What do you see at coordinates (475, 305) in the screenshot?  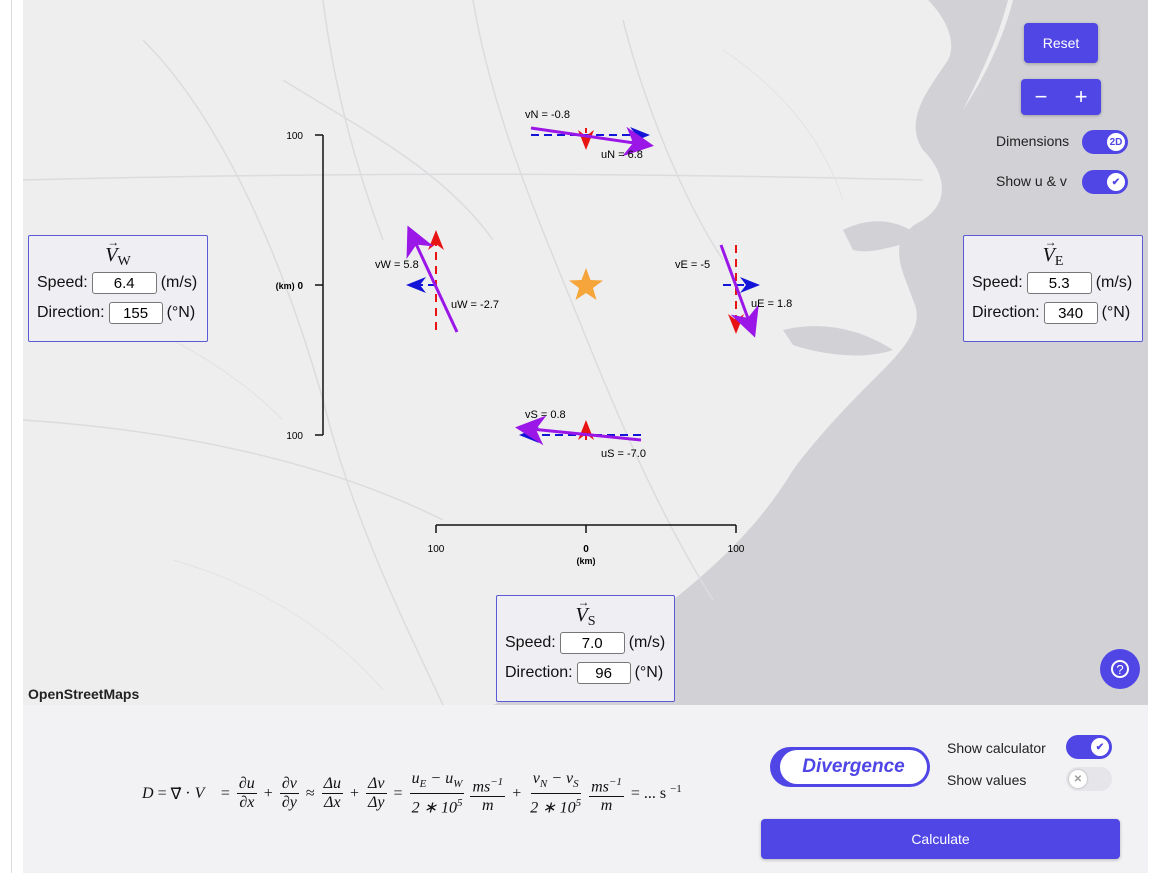 I see `uw-label: uW = -2.7` at bounding box center [475, 305].